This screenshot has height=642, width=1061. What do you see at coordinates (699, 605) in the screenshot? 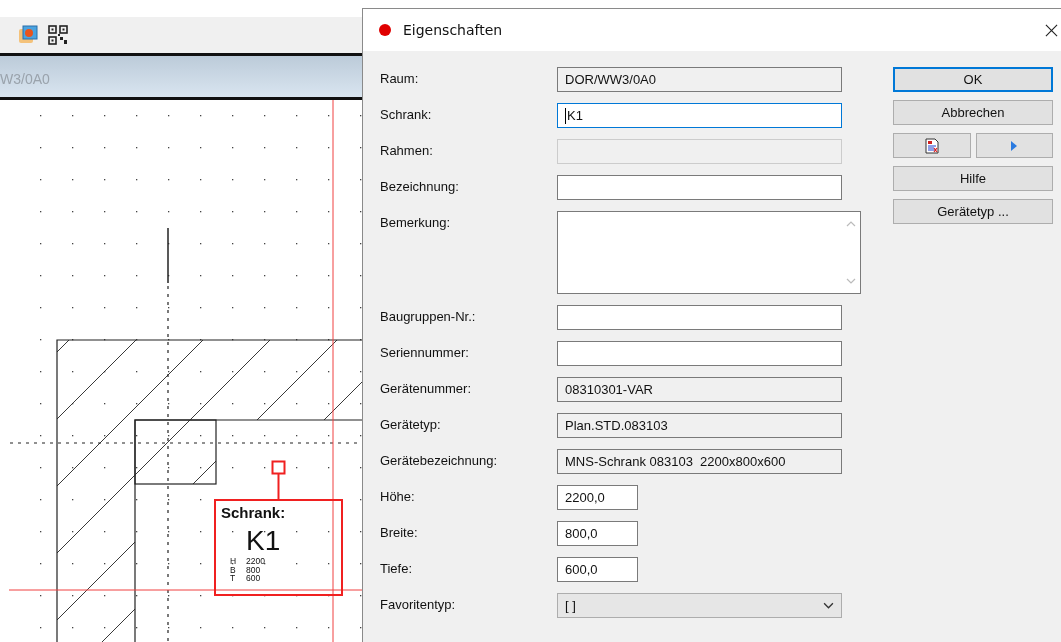
I see `dropdown: [ ]` at bounding box center [699, 605].